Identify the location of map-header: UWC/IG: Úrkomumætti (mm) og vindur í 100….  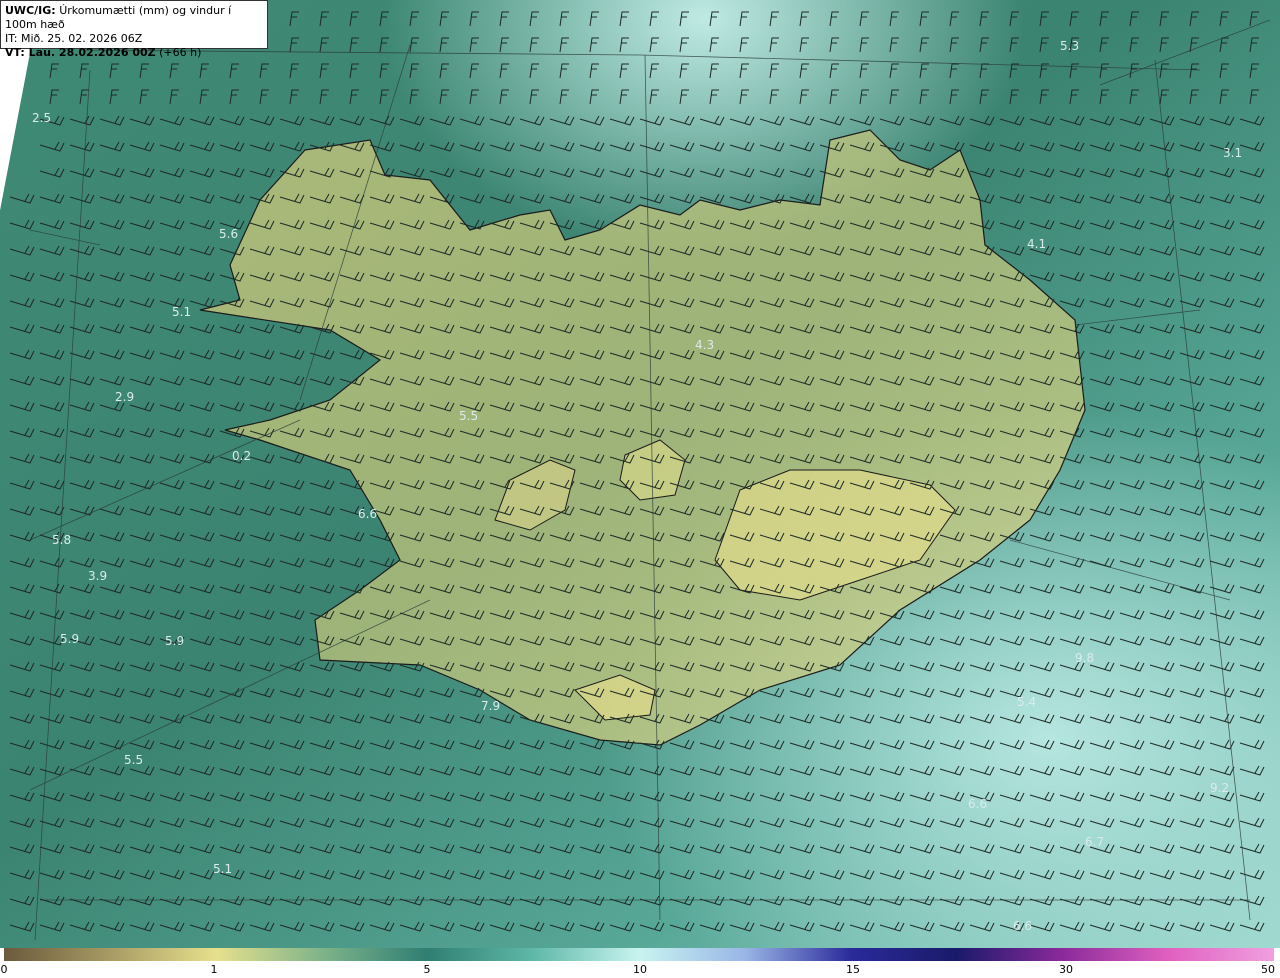
(134, 29).